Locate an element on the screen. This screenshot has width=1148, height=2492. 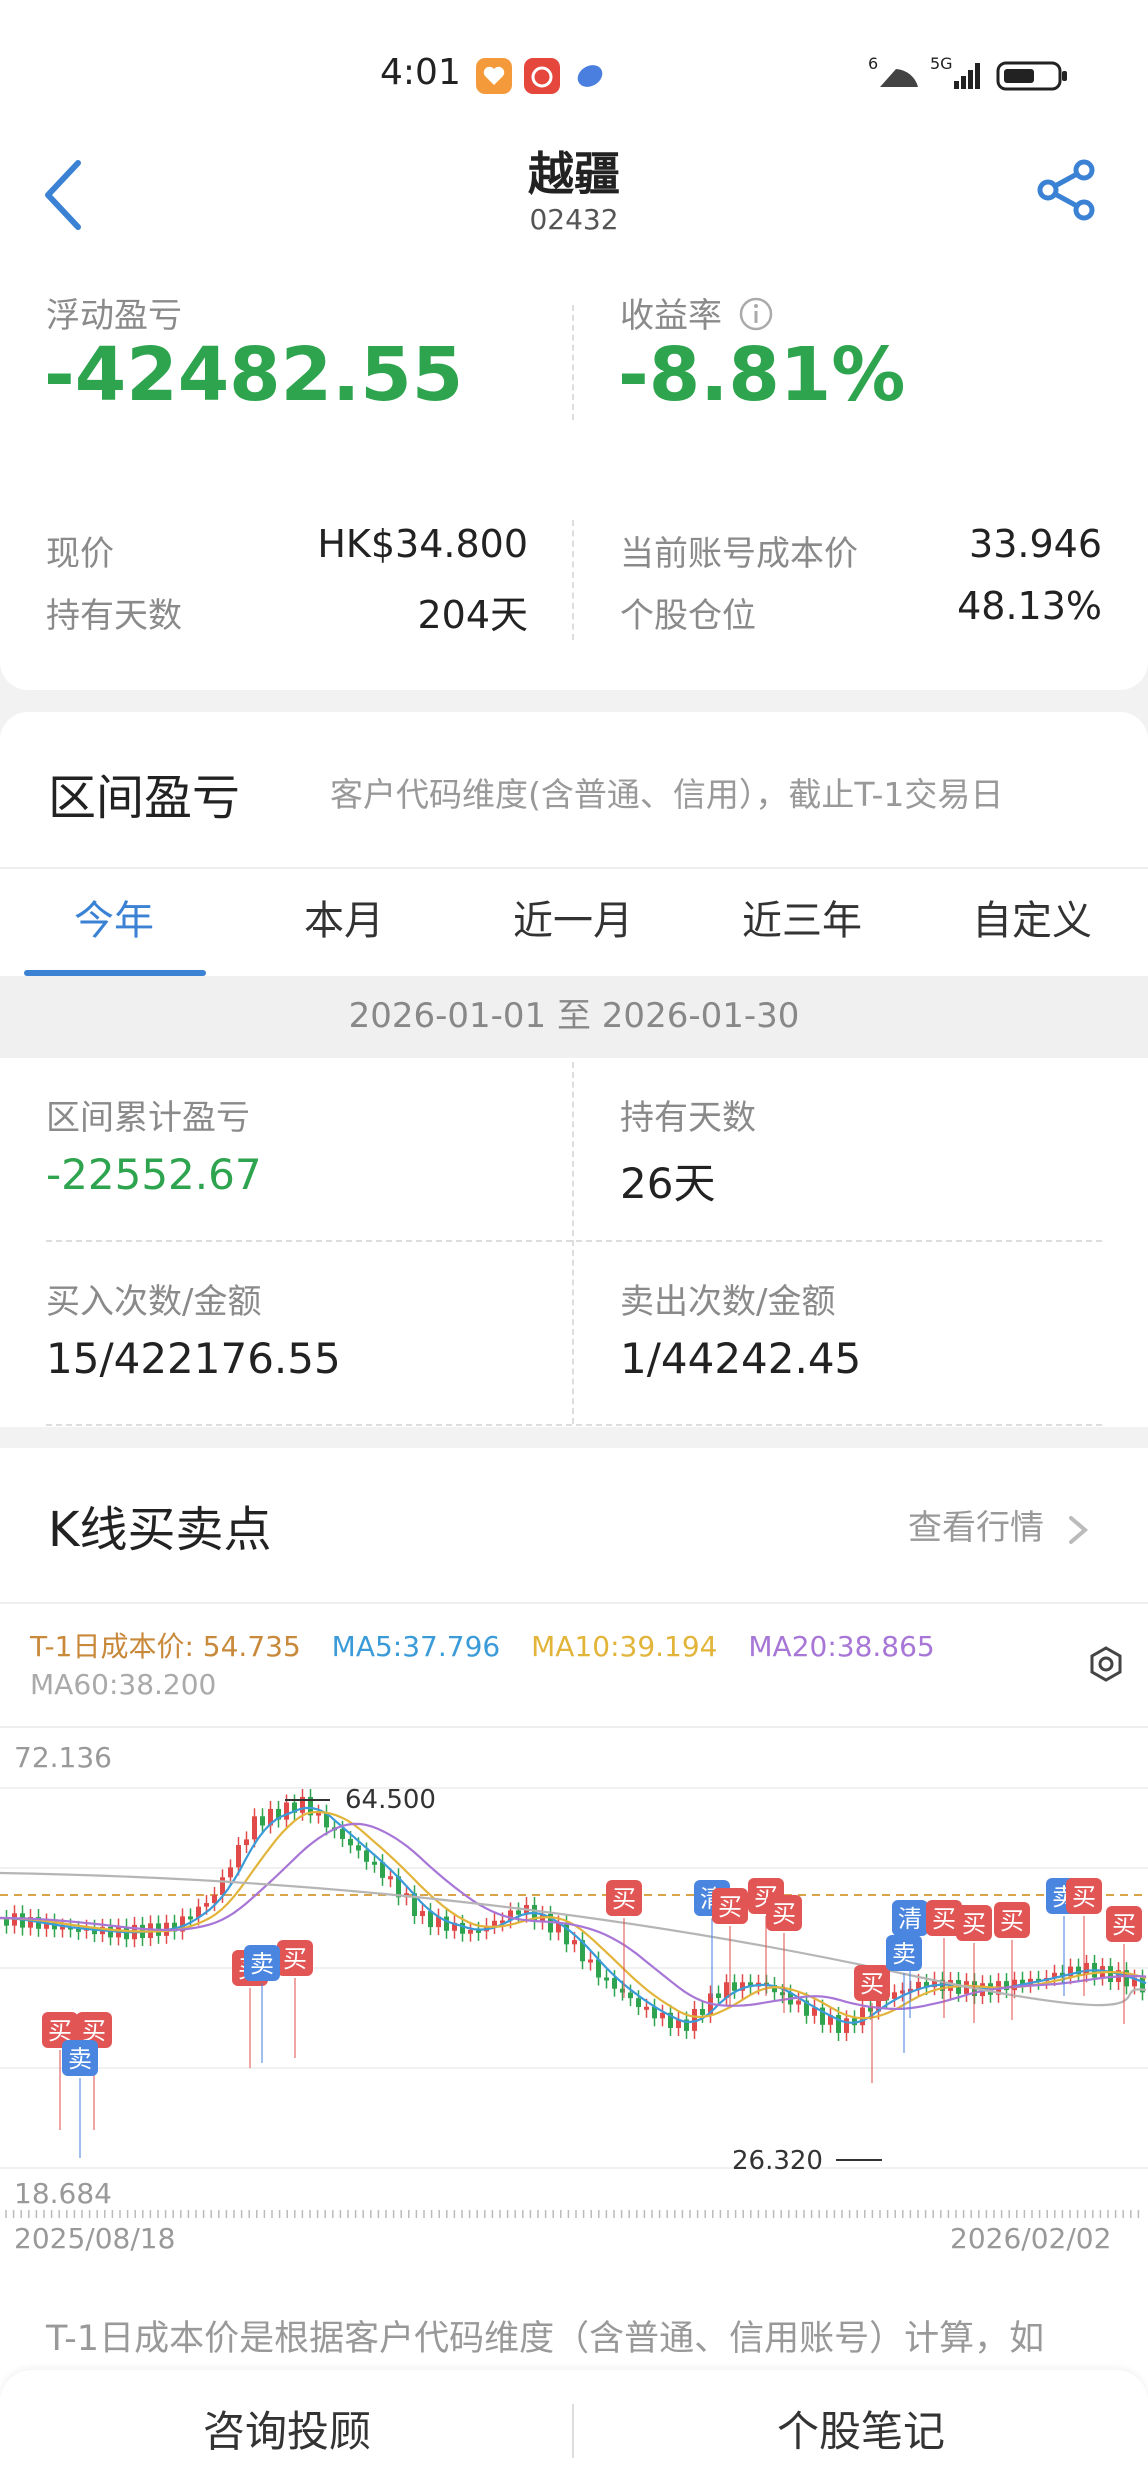
battery-icon is located at coordinates (1033, 78).